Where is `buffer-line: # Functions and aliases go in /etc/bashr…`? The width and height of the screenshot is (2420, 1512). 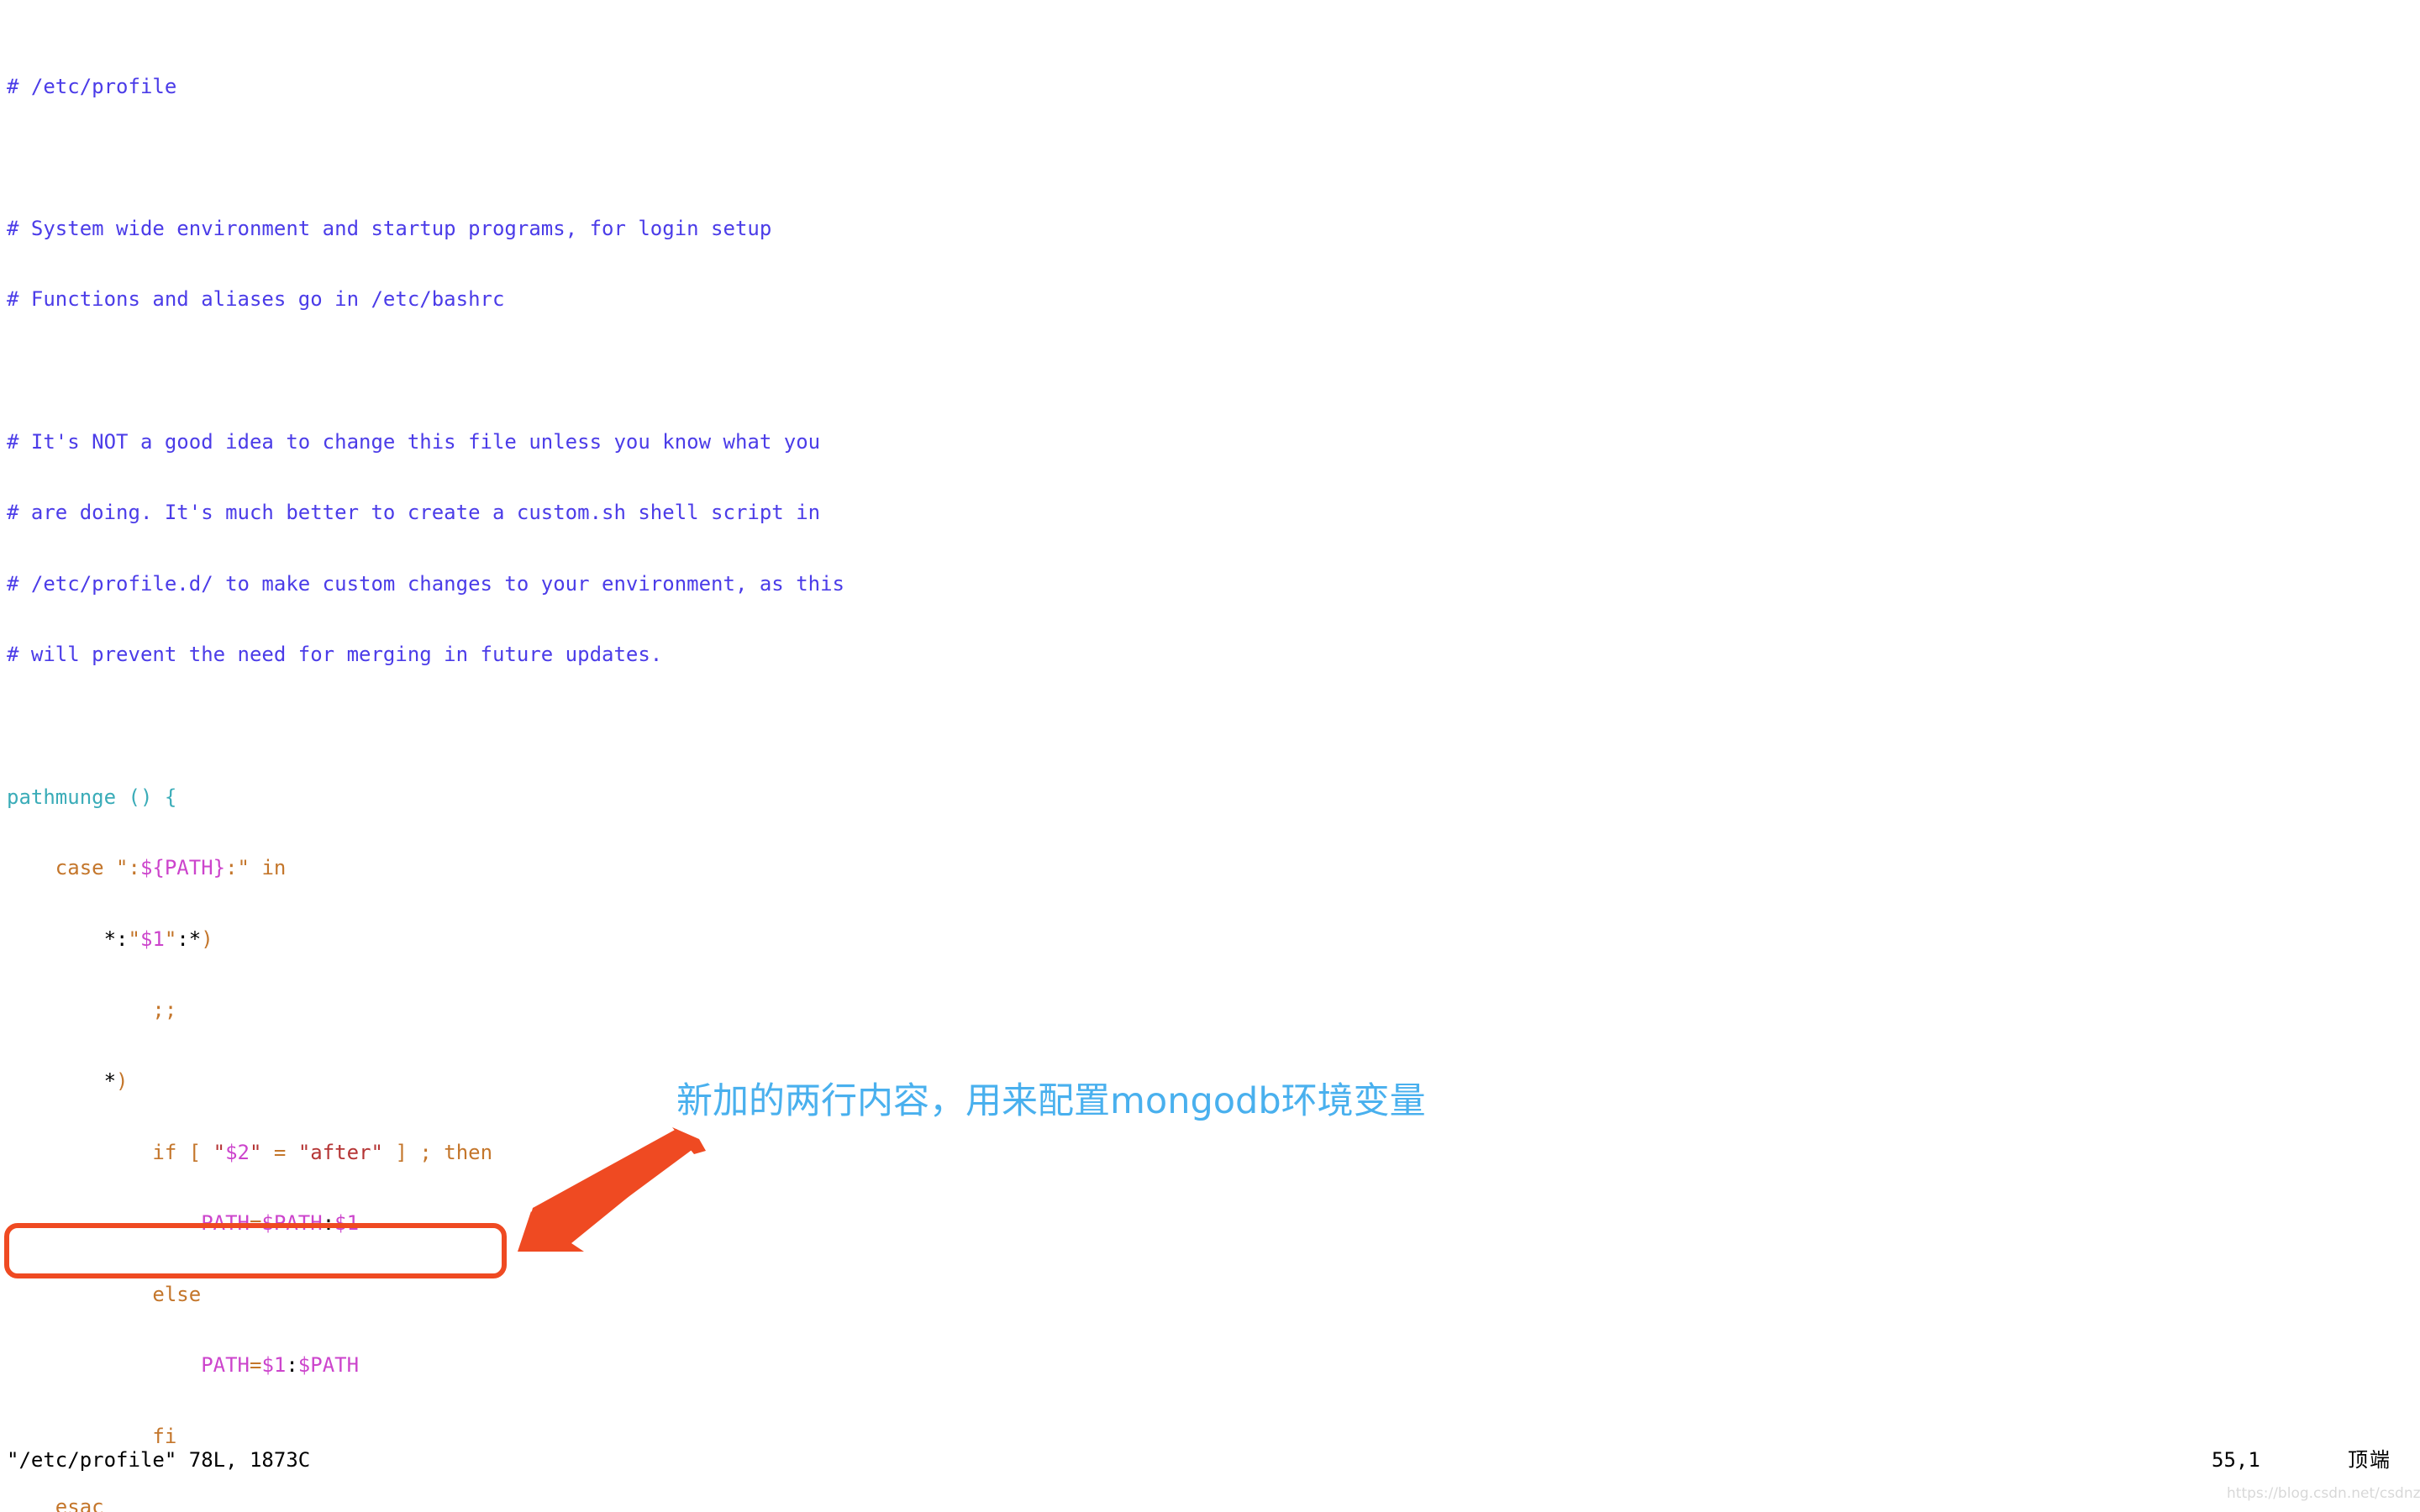
buffer-line: # Functions and aliases go in /etc/bashr… is located at coordinates (256, 299).